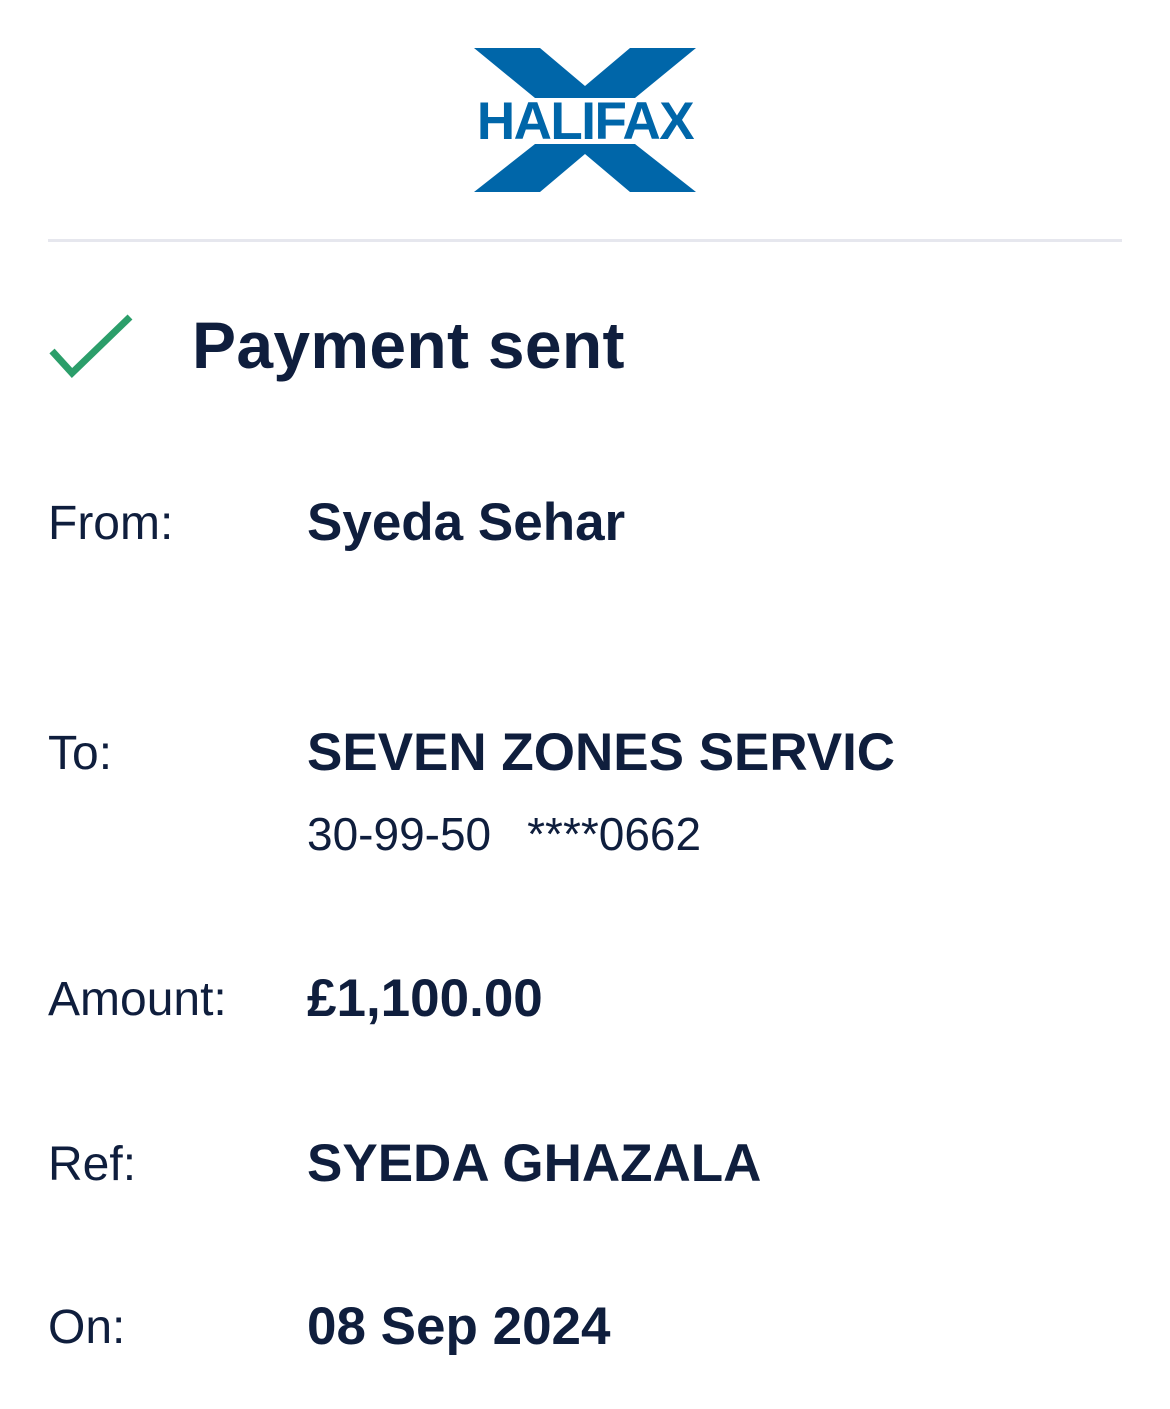  I want to click on account-number: ****0662, so click(614, 834).